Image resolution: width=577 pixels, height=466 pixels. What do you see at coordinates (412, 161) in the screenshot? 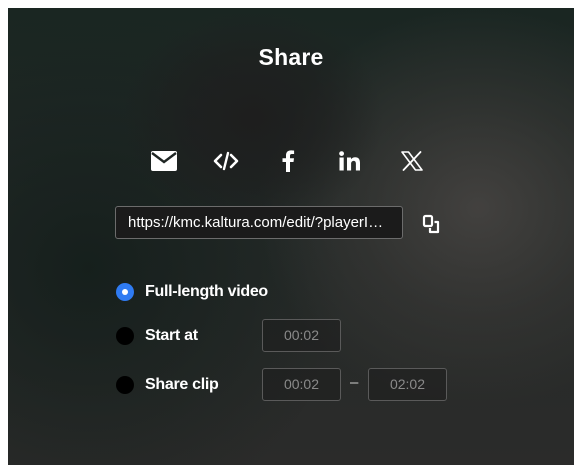
I see `x-twitter-icon` at bounding box center [412, 161].